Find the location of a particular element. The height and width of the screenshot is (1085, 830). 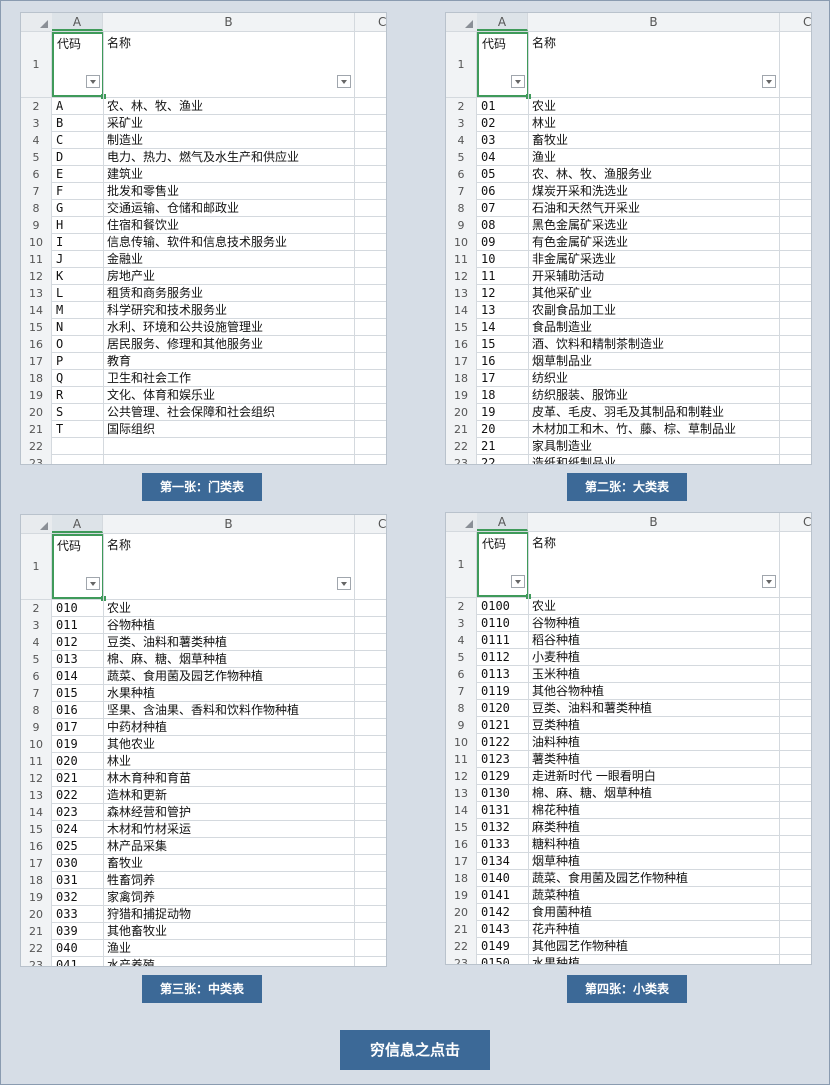

name-cell: 皮革、毛皮、羽毛及其制品和制鞋业 is located at coordinates (628, 412).